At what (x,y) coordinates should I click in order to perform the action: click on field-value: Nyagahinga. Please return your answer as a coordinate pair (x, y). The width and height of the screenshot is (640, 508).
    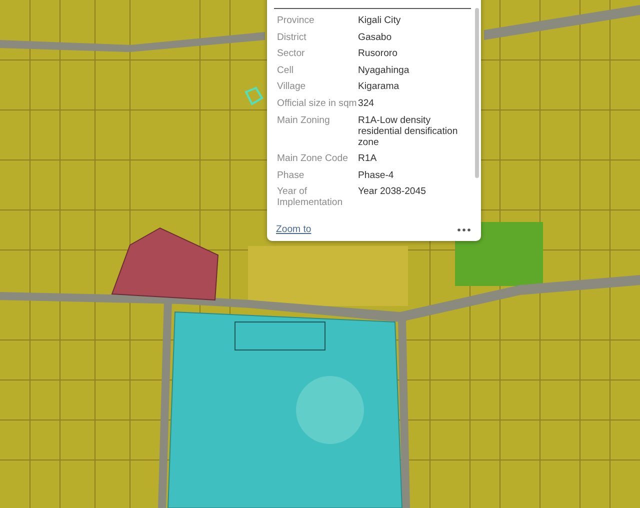
    Looking at the image, I should click on (384, 70).